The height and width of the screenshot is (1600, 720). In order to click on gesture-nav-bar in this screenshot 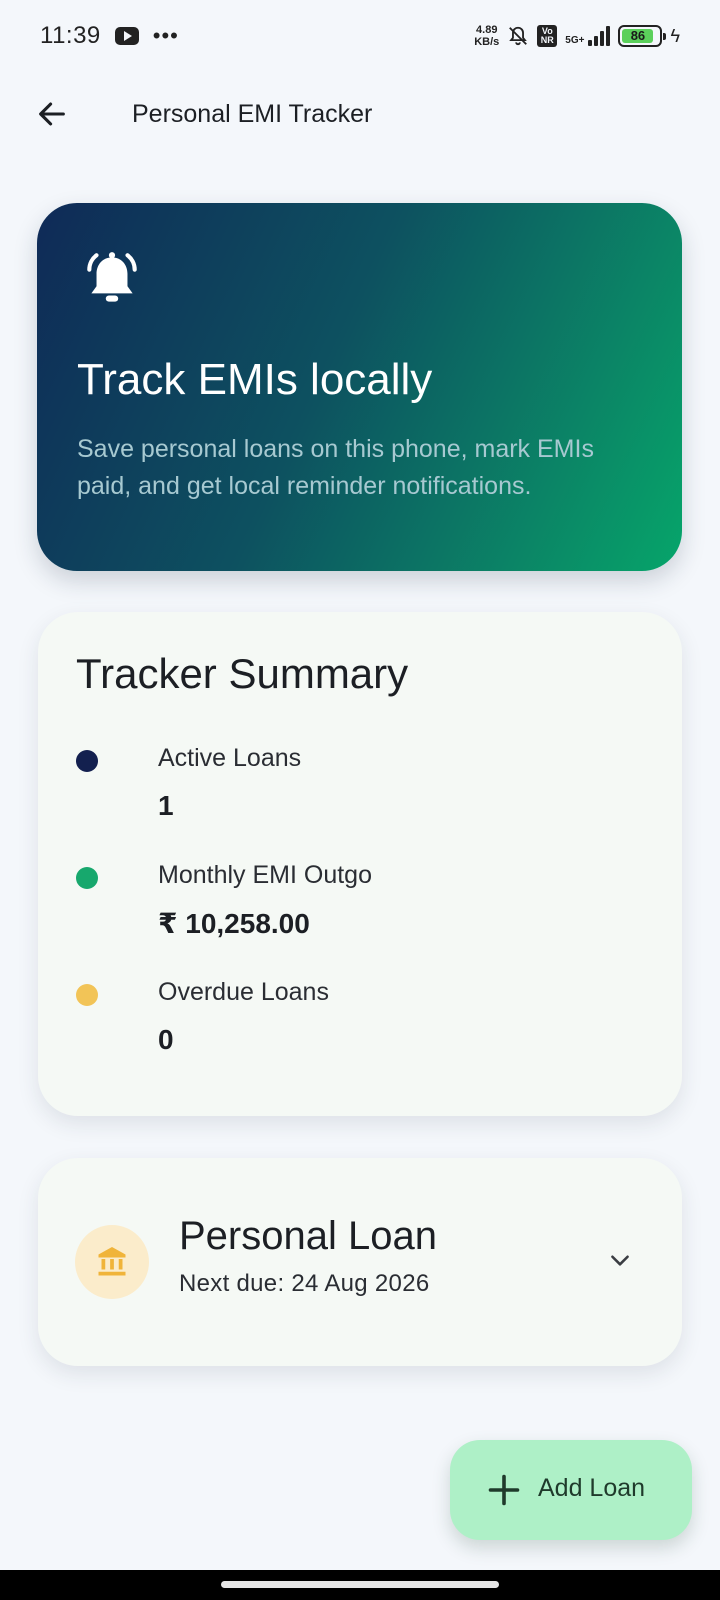, I will do `click(360, 1585)`.